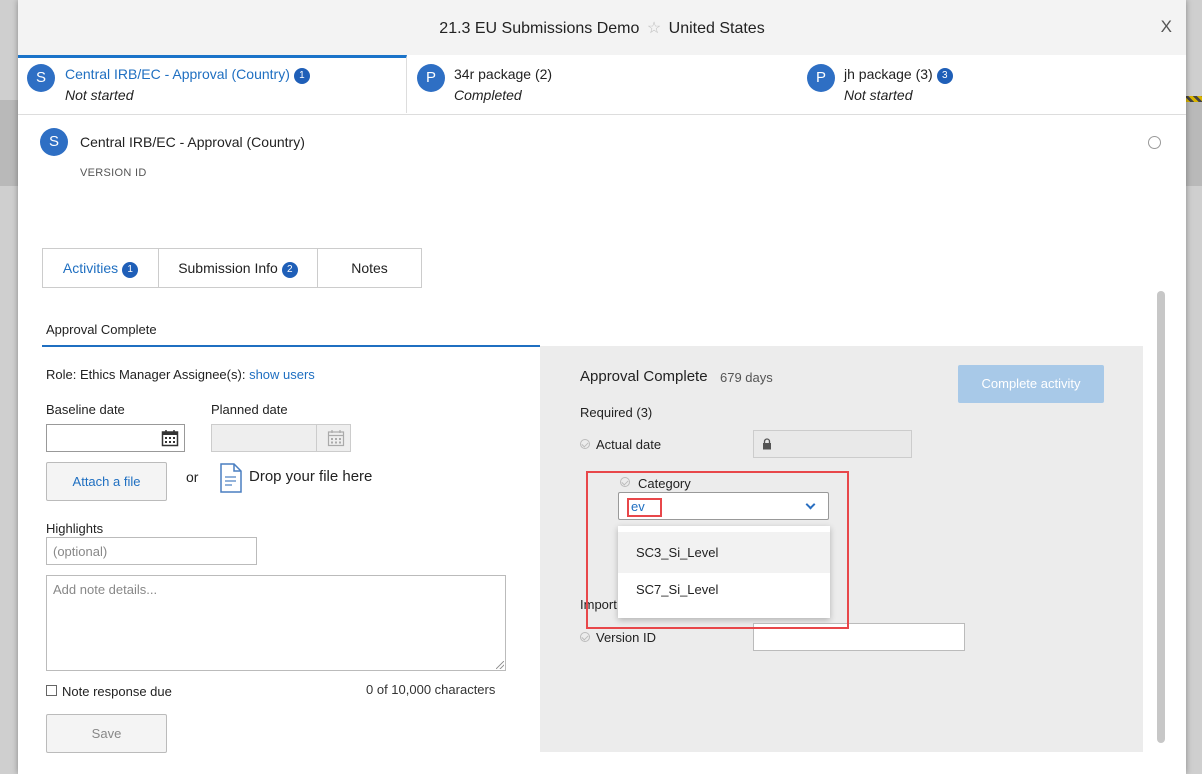  Describe the element at coordinates (106, 481) in the screenshot. I see `attach-file-button: Attach a file` at that location.